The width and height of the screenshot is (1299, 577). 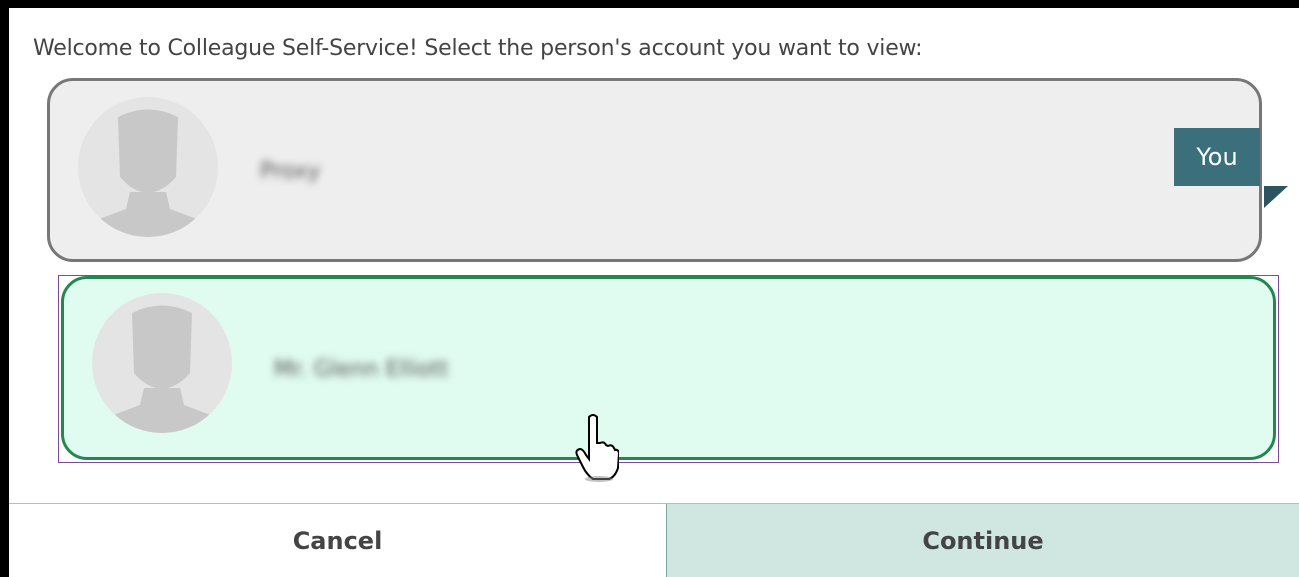 What do you see at coordinates (598, 450) in the screenshot?
I see `hand-pointer-cursor-icon` at bounding box center [598, 450].